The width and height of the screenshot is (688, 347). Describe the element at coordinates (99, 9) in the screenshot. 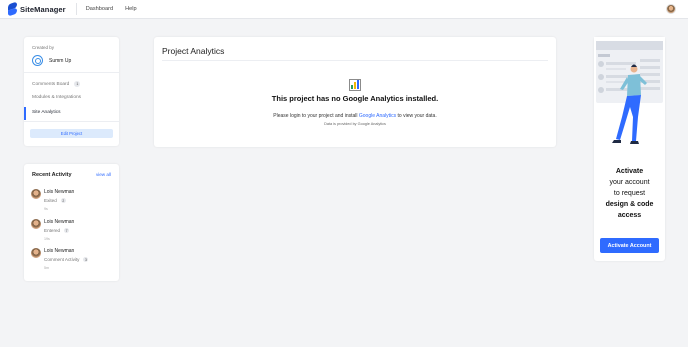

I see `nav-dashboard: Dashboard` at that location.